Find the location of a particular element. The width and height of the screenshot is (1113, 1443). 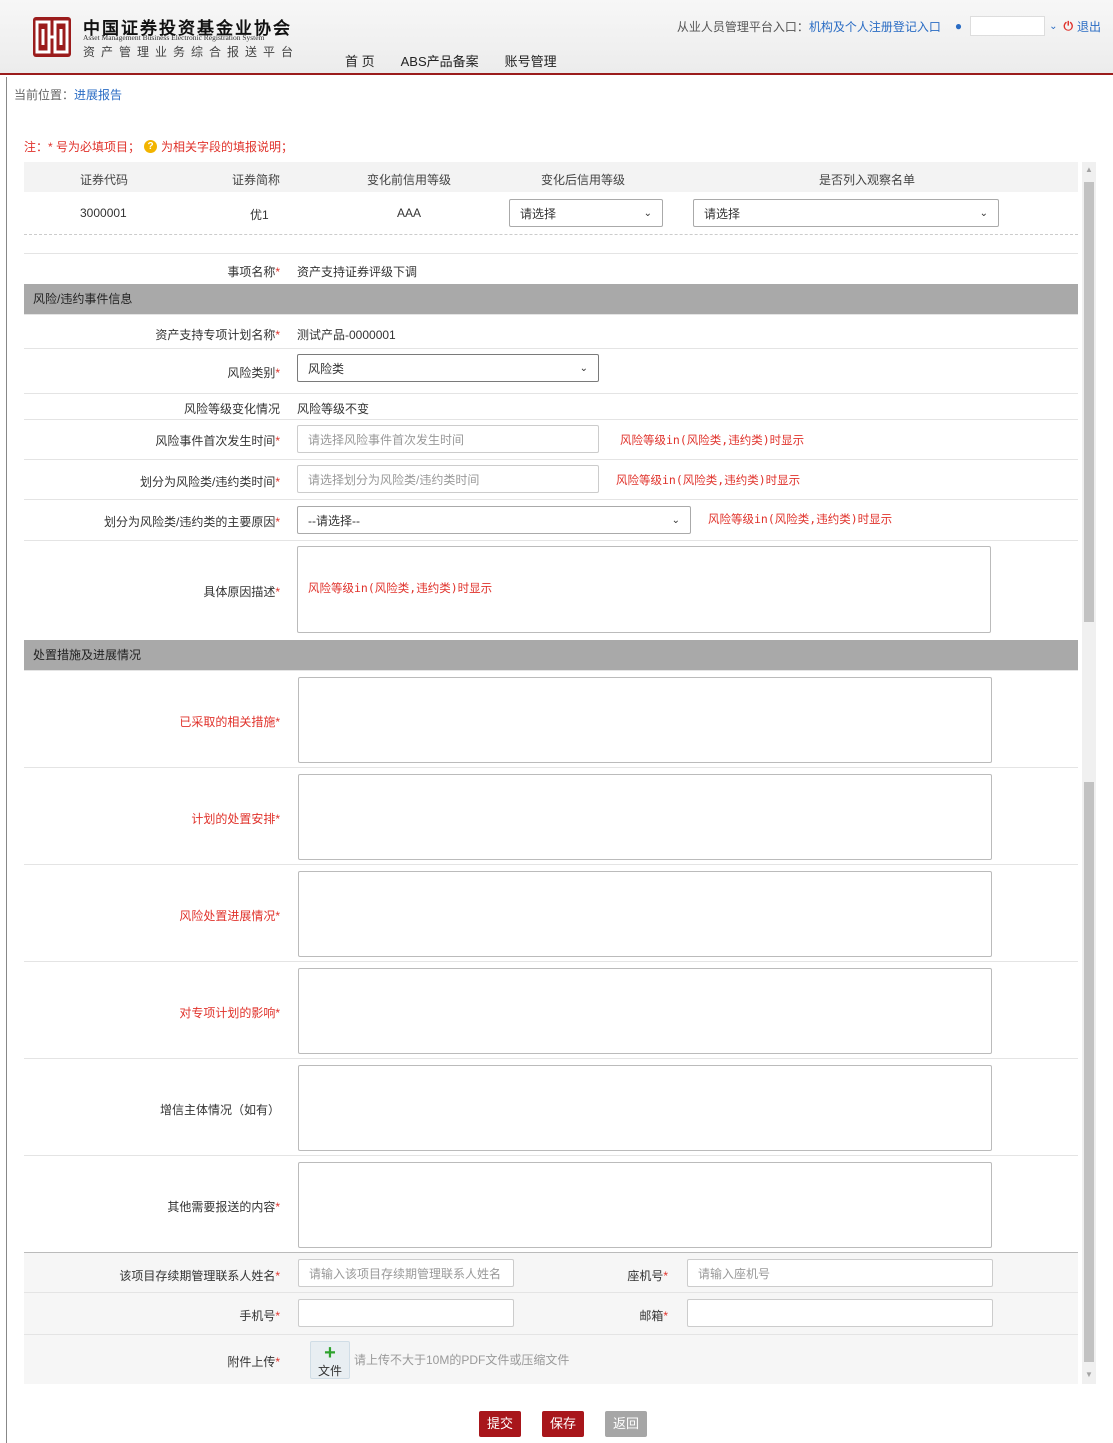

entry-label: 从业人员管理平台入口： is located at coordinates (742, 26).